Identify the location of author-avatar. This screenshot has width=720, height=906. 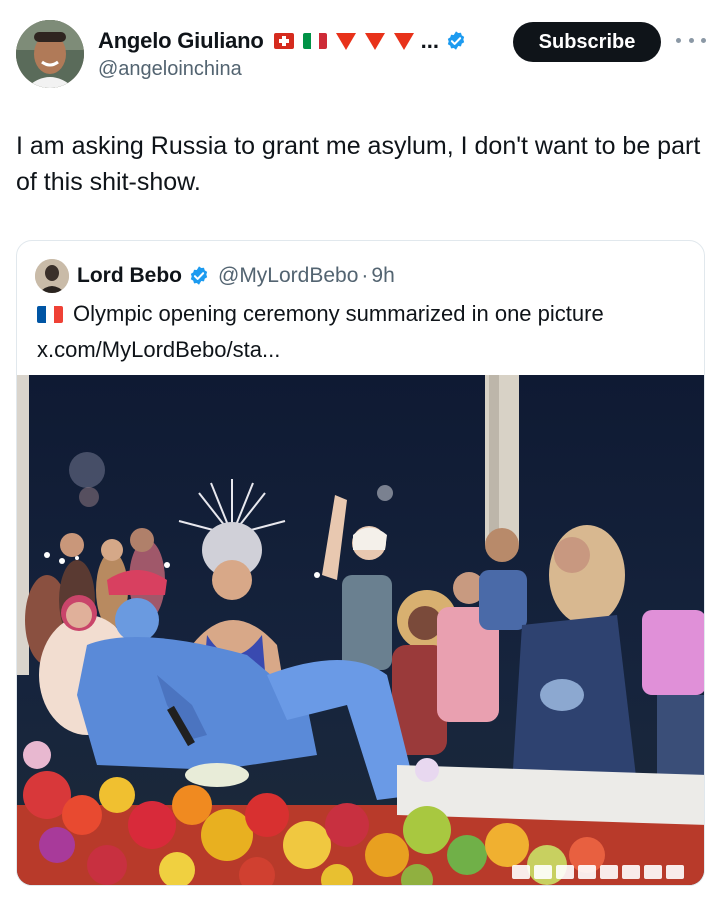
(50, 54).